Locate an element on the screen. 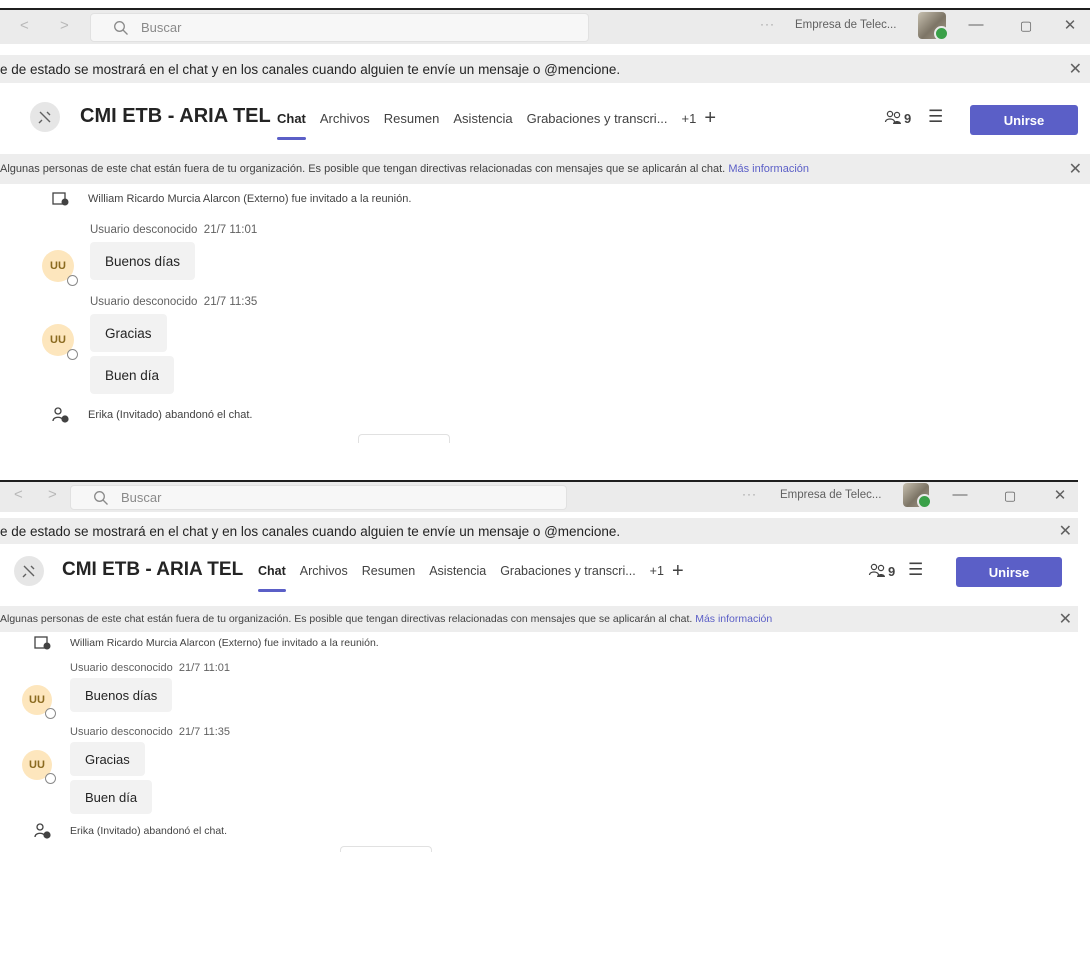 Image resolution: width=1090 pixels, height=980 pixels. people-icon is located at coordinates (876, 570).